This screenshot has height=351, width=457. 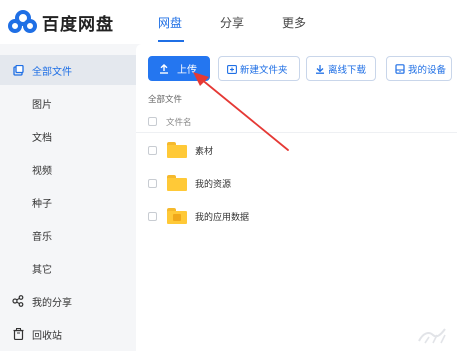 I want to click on upload-button: 上传, so click(x=179, y=68).